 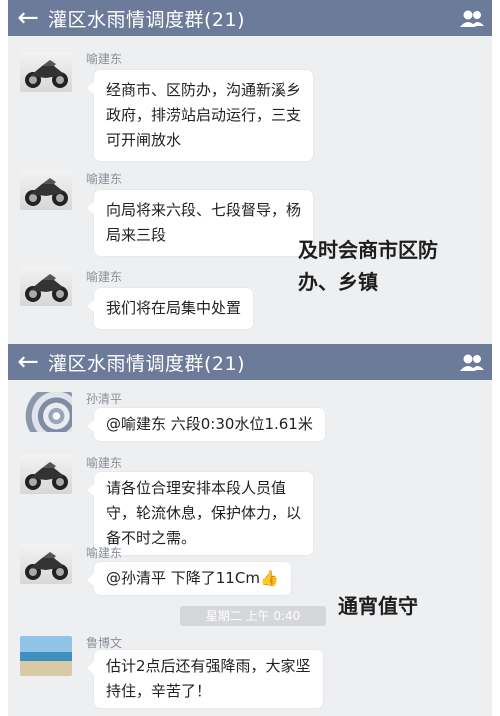 I want to click on message-bubble: 经商市、区防办，沟通新溪乡 政府，排涝站启动运行，三支 可开闸放水, so click(x=200, y=115).